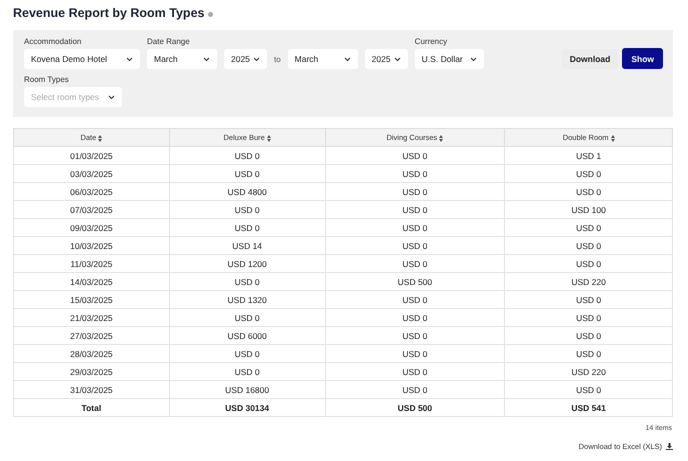 Image resolution: width=688 pixels, height=461 pixels. Describe the element at coordinates (47, 79) in the screenshot. I see `field-label: Room Types` at that location.